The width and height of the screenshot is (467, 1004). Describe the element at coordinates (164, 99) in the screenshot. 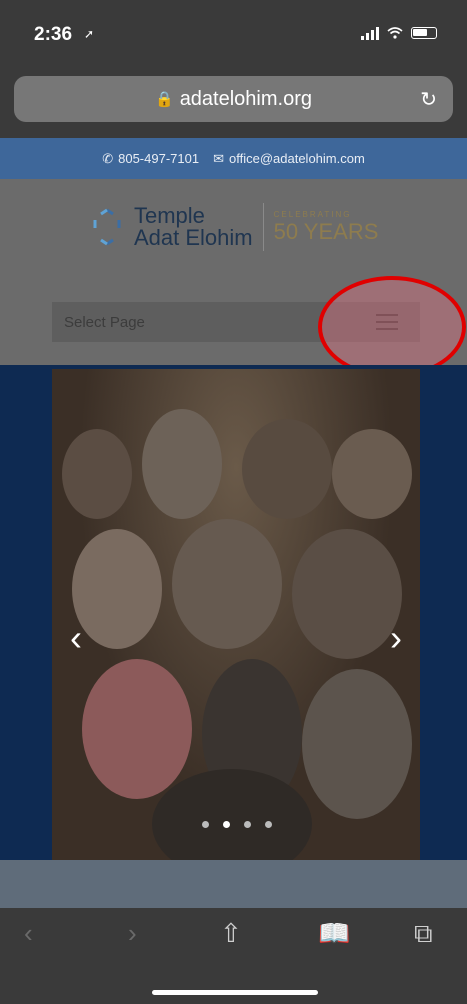

I see `lock-icon: 🔒` at that location.